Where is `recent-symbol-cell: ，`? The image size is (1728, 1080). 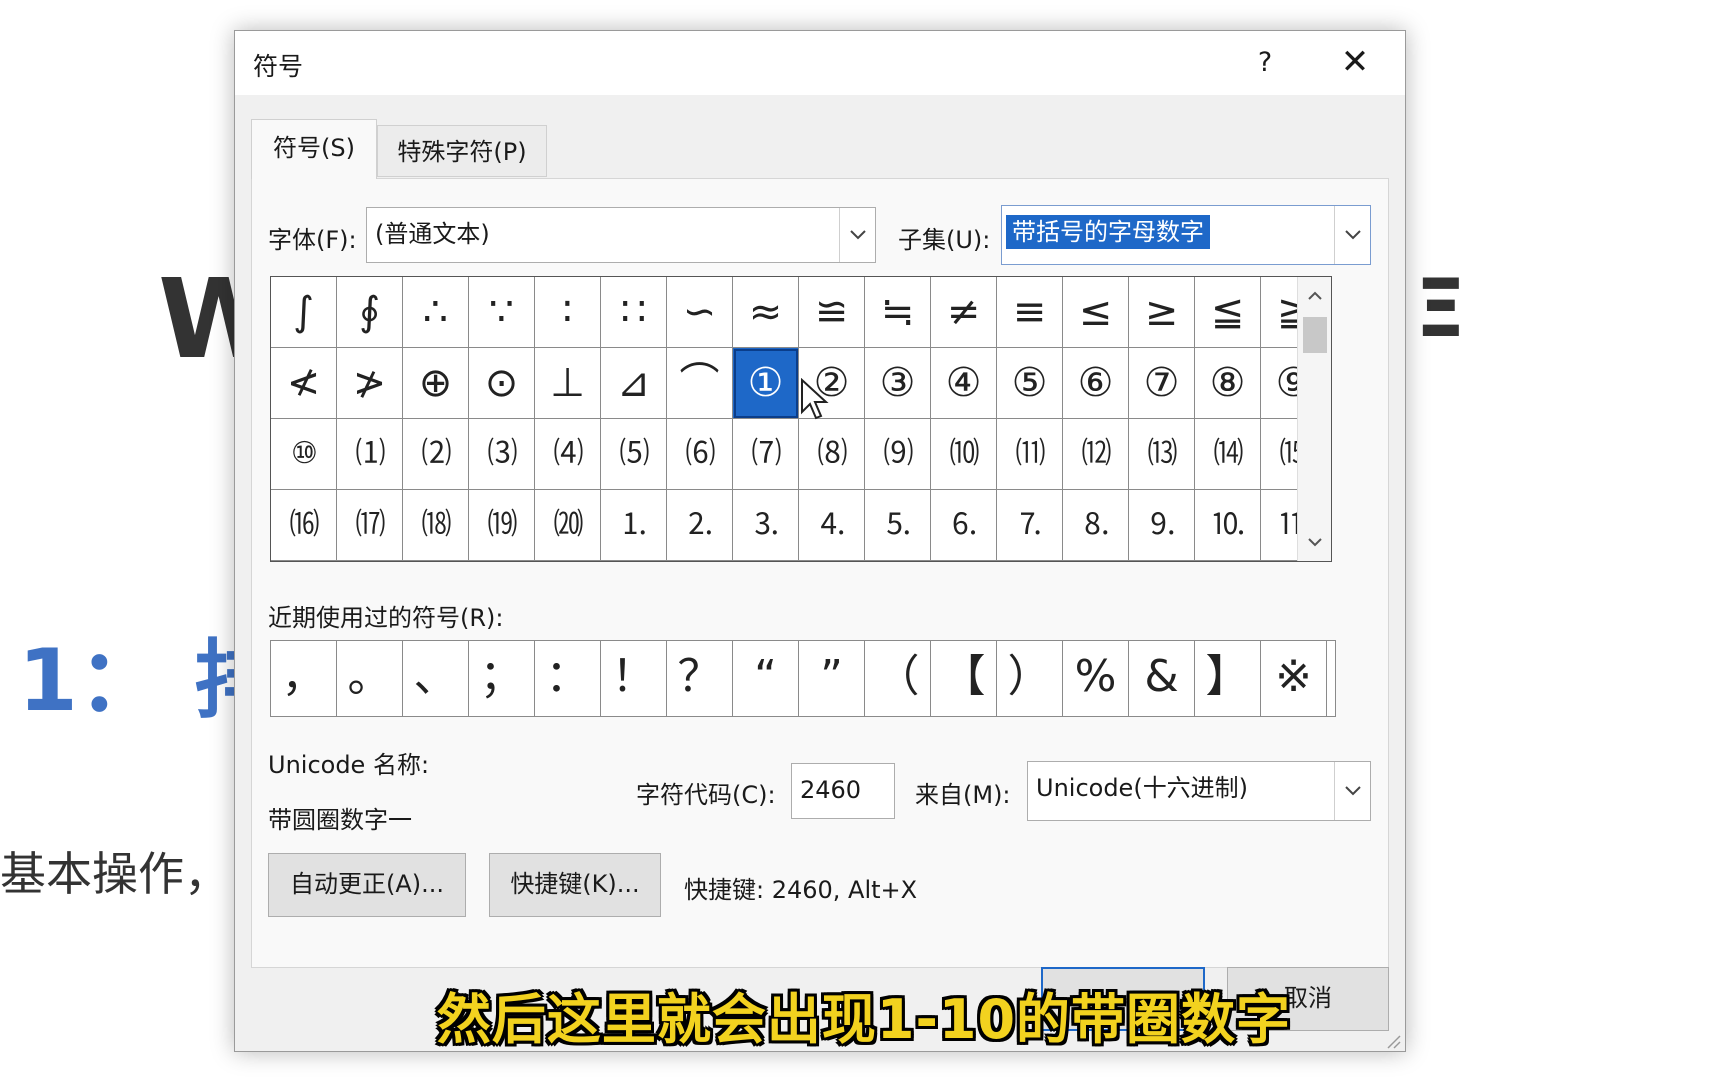
recent-symbol-cell: ， is located at coordinates (304, 678).